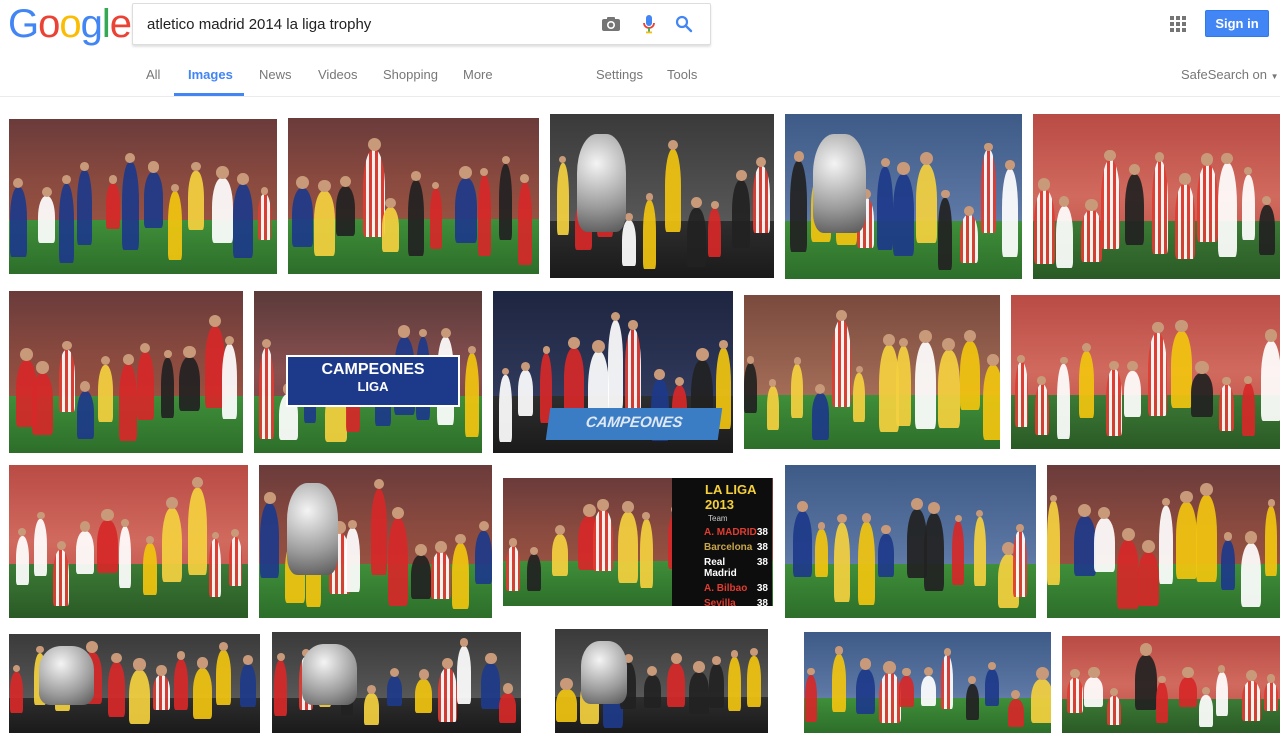  Describe the element at coordinates (210, 74) in the screenshot. I see `tab-images: Images` at that location.